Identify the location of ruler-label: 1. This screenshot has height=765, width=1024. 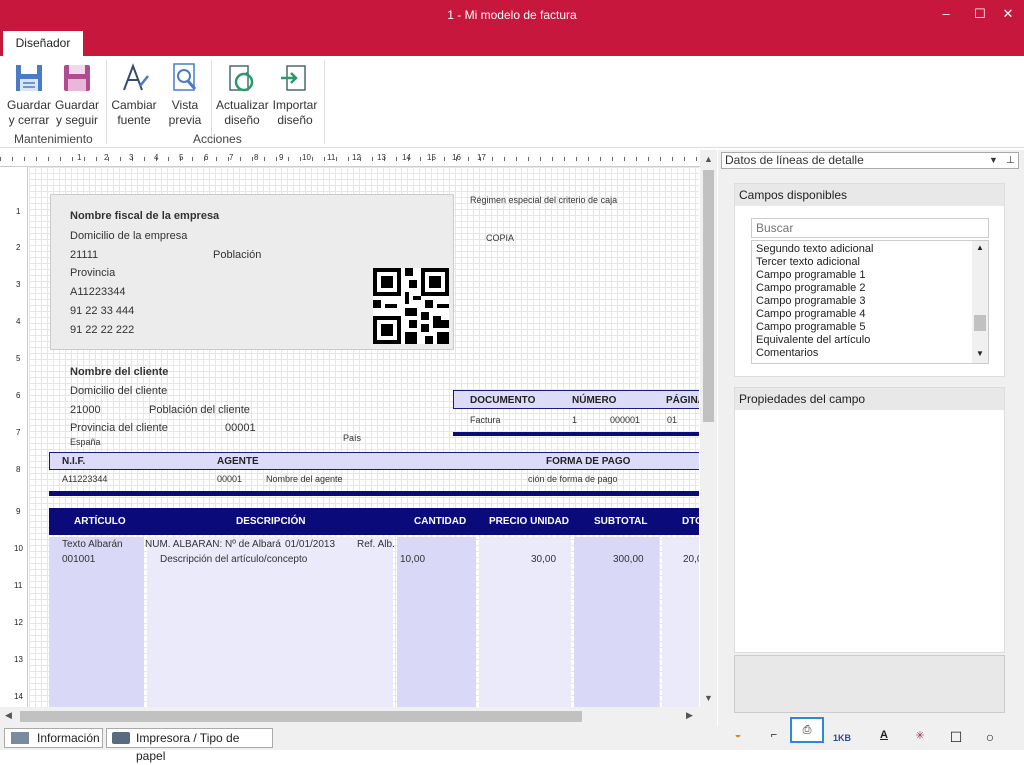
(18, 211).